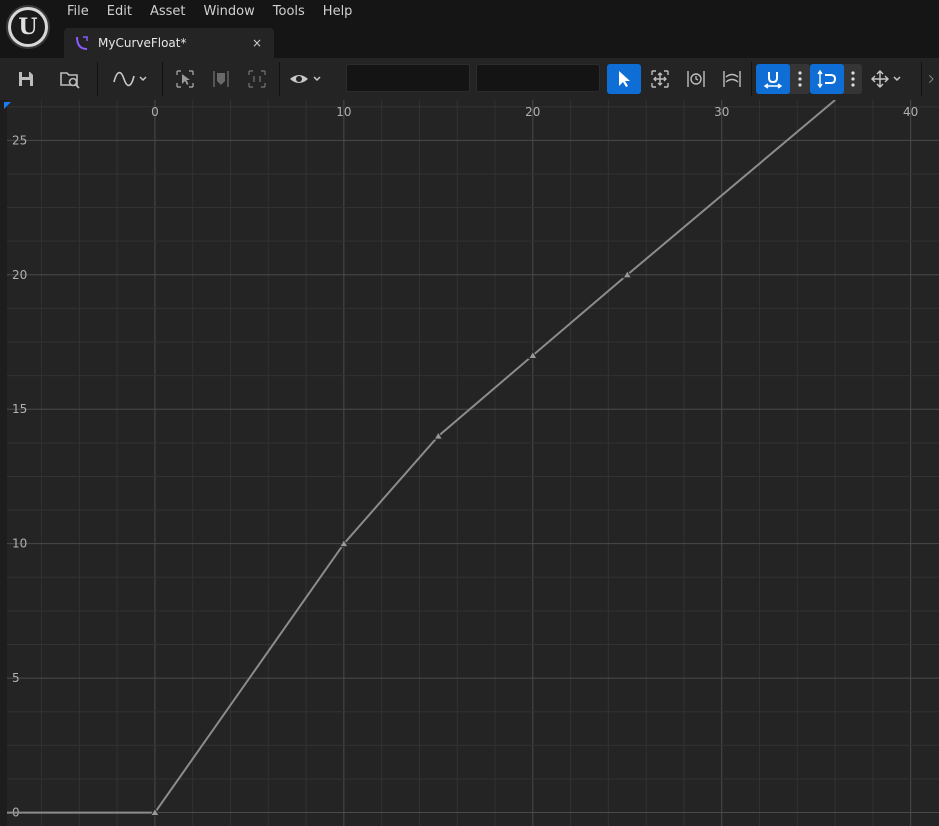 This screenshot has height=826, width=939. I want to click on close-tab-icon: ×, so click(257, 43).